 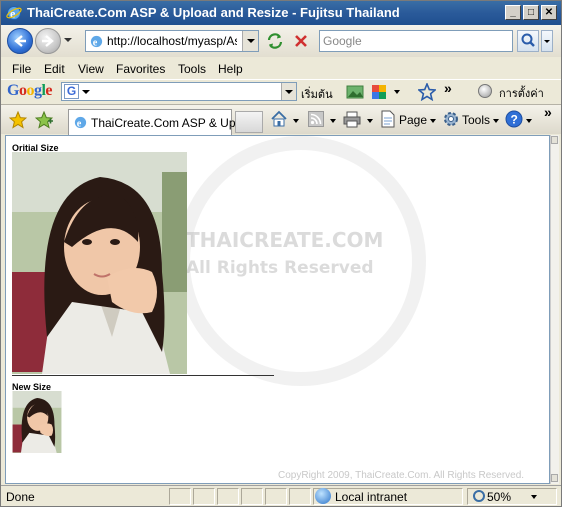 I want to click on home-dropdown, so click(x=296, y=121).